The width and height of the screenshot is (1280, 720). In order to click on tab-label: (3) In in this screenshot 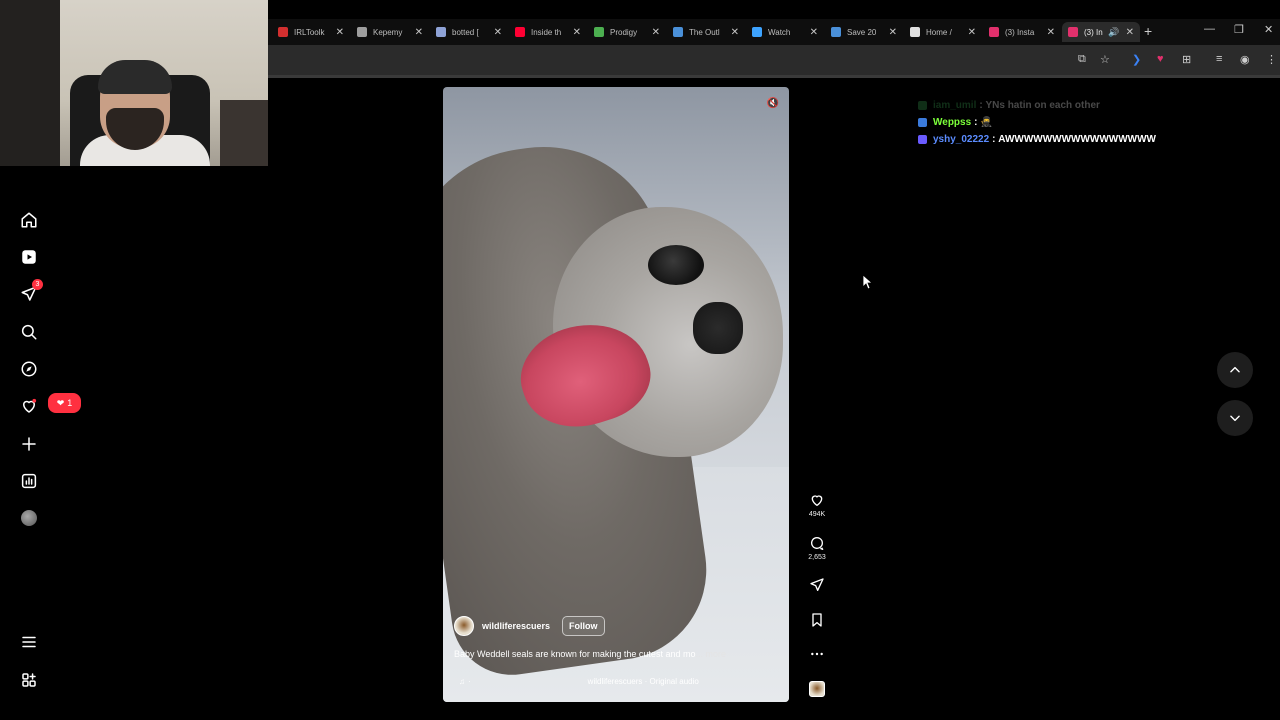, I will do `click(1093, 32)`.